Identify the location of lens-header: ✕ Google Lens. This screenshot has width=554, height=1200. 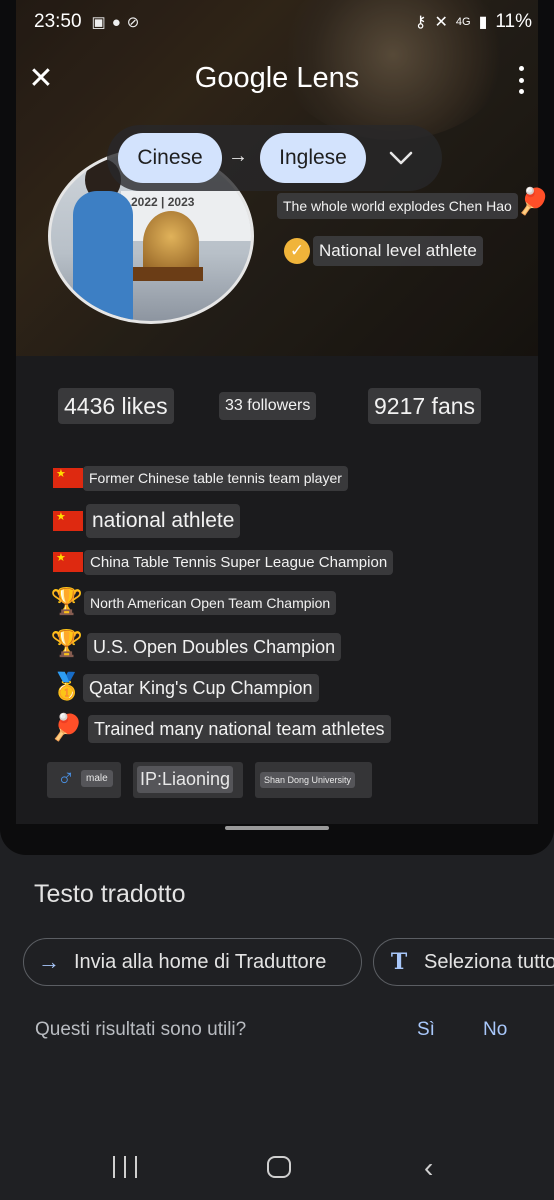
(277, 80).